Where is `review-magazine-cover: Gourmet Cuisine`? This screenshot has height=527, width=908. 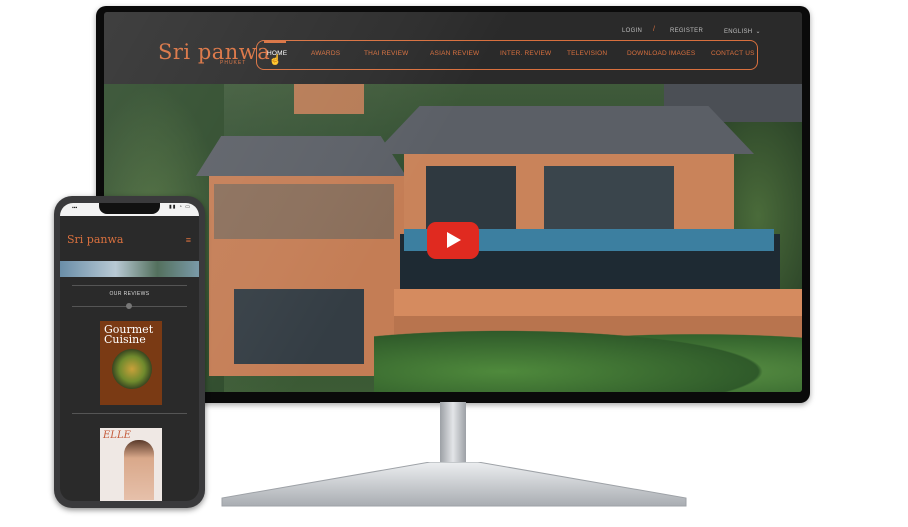 review-magazine-cover: Gourmet Cuisine is located at coordinates (131, 363).